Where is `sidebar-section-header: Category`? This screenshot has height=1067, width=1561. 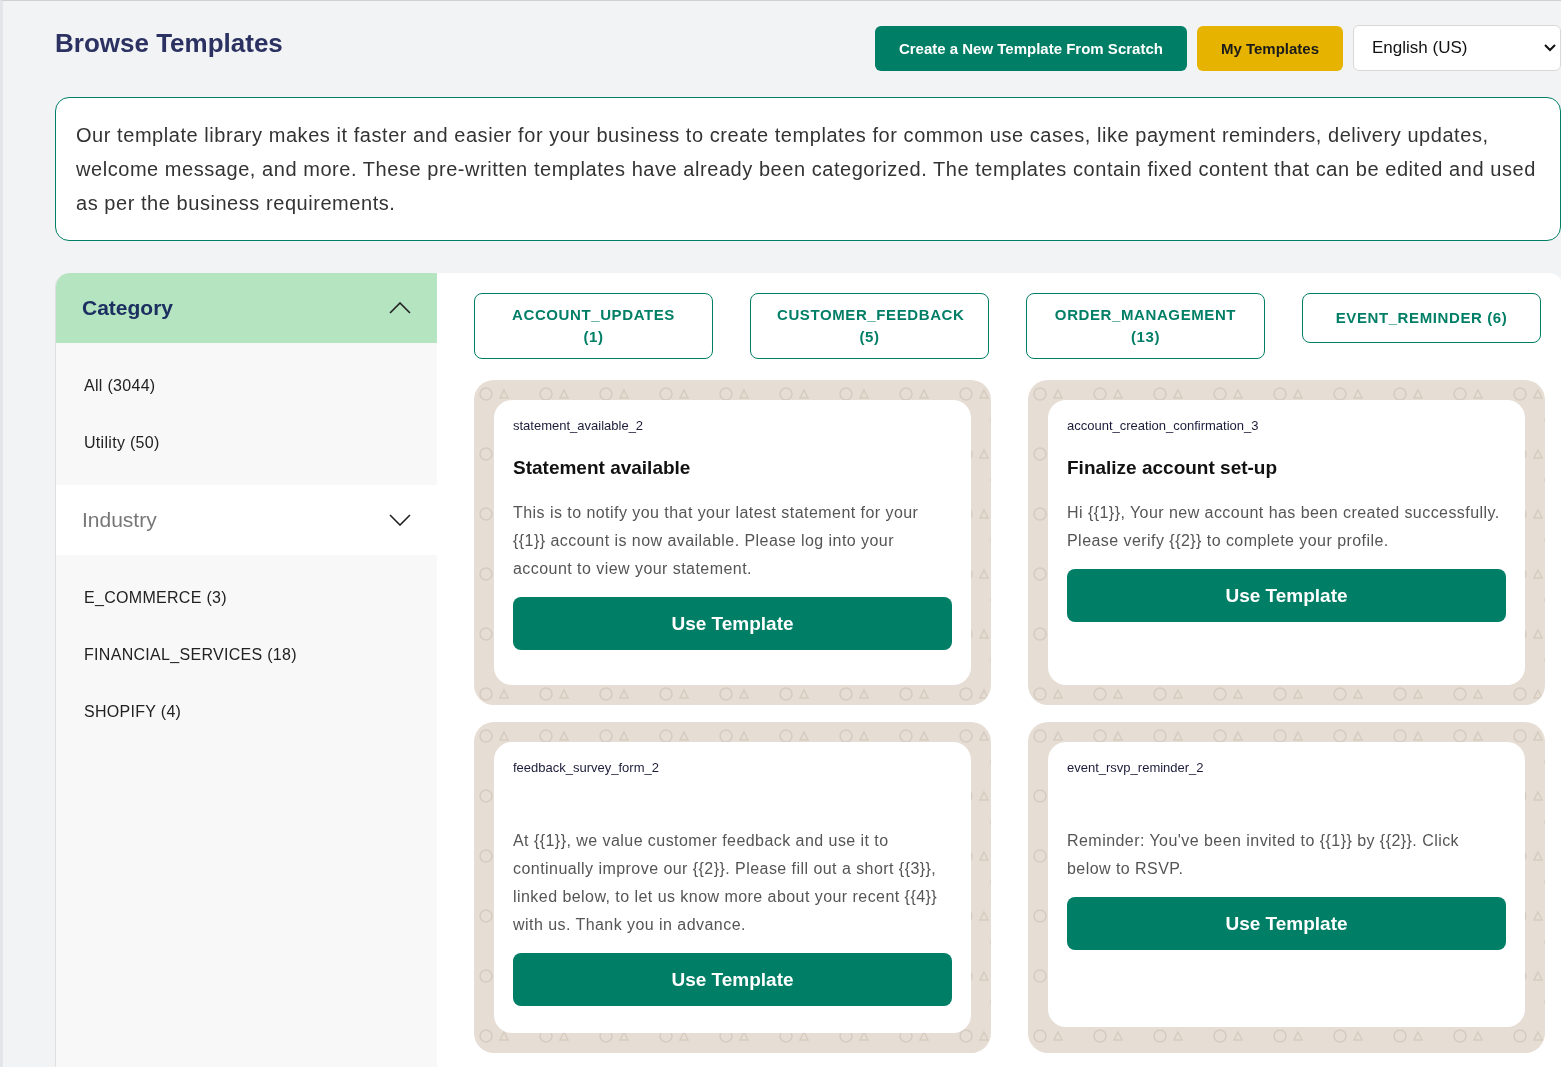
sidebar-section-header: Category is located at coordinates (246, 308).